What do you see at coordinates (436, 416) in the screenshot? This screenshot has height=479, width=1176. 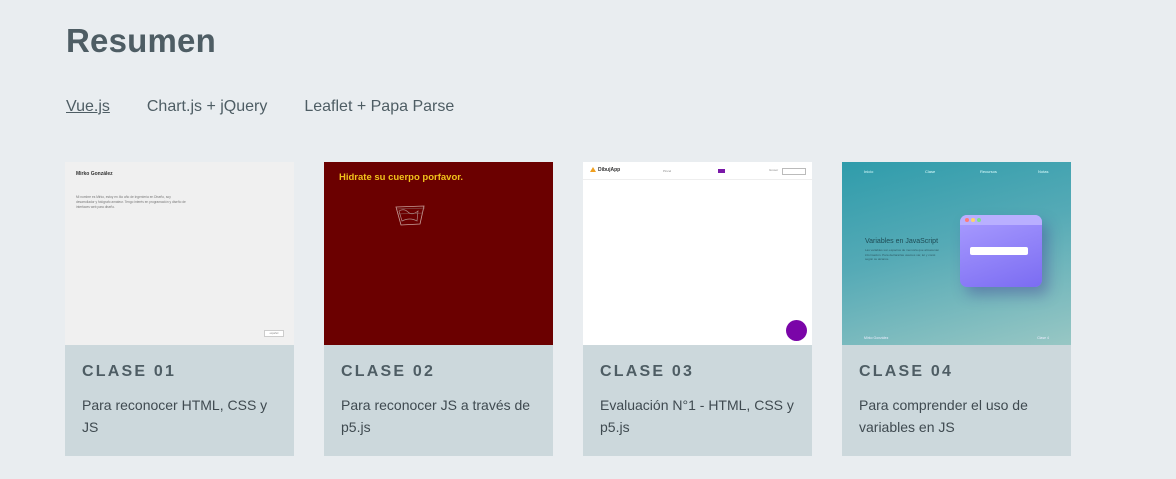 I see `card-description: Para reconocer JS a través de p5.js` at bounding box center [436, 416].